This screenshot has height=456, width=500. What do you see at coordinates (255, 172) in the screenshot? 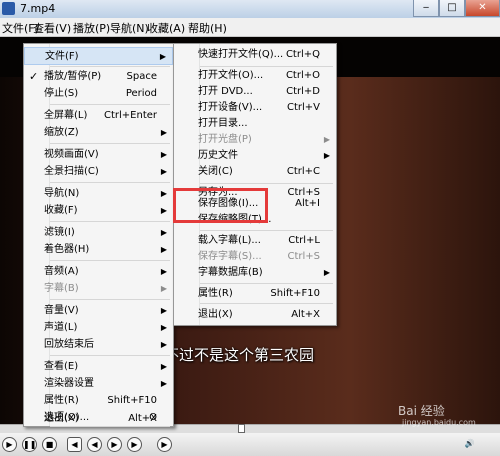
I see `submenu-item-7: 关闭(C) Ctrl+C` at bounding box center [255, 172].